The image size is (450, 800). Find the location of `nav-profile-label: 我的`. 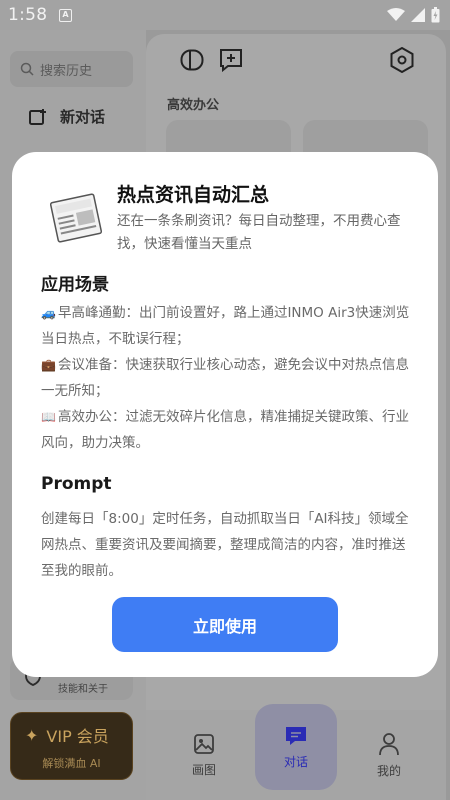

nav-profile-label: 我的 is located at coordinates (388, 770).